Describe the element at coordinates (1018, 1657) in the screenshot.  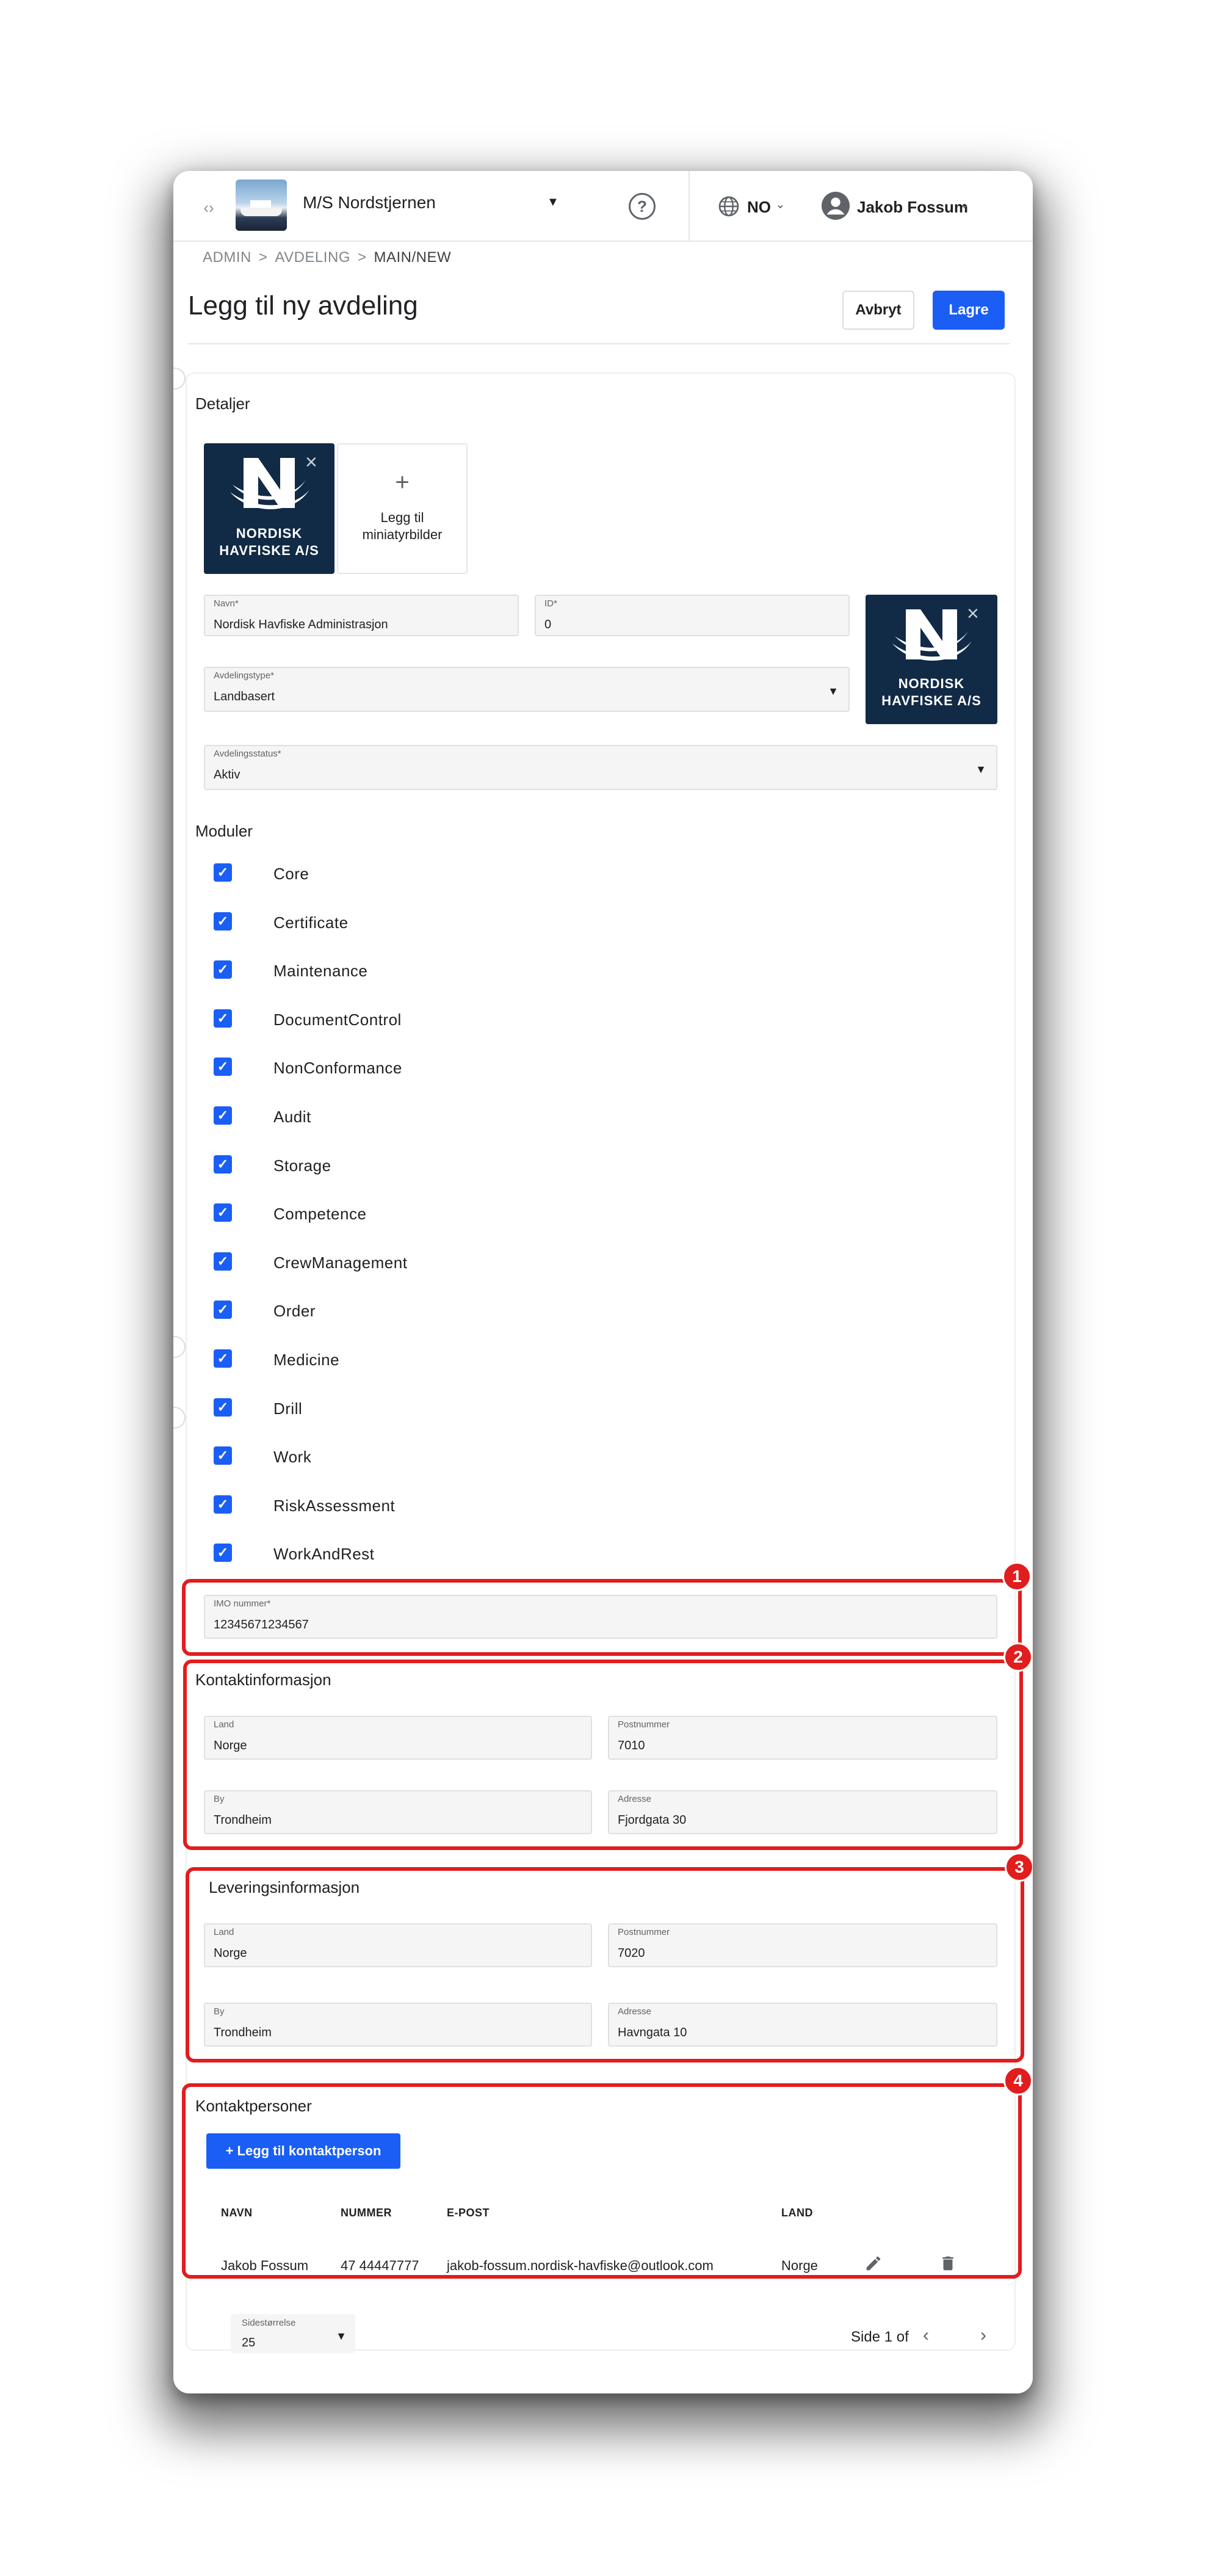
I see `annotation-badge-2: 2` at that location.